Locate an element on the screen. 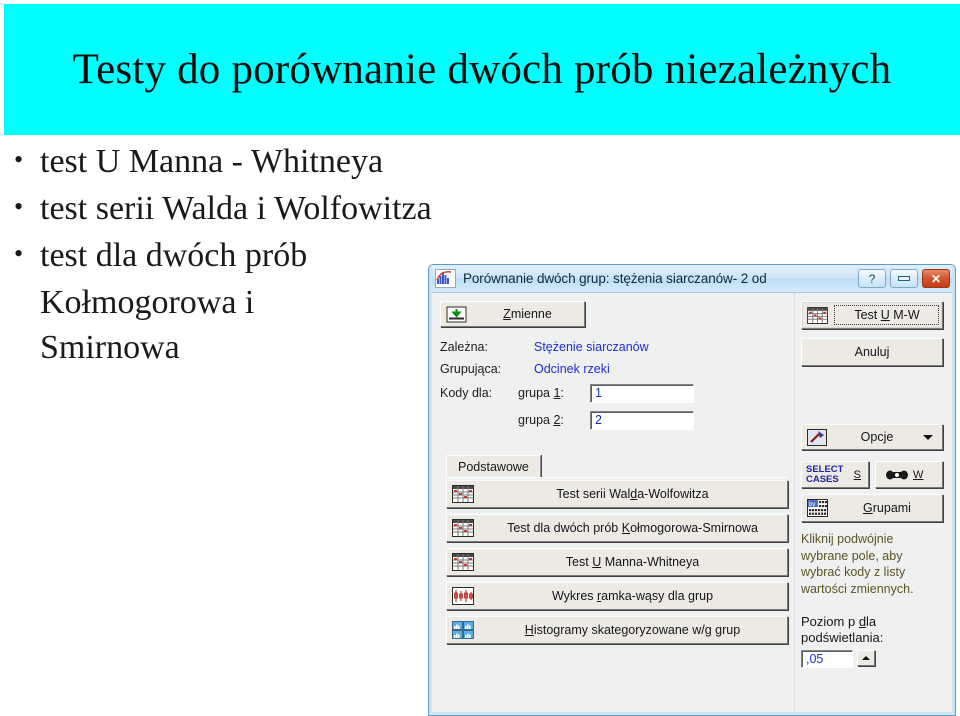  categorized-histograms-label: Histogramy skategoryzowane w/g grup is located at coordinates (632, 630).